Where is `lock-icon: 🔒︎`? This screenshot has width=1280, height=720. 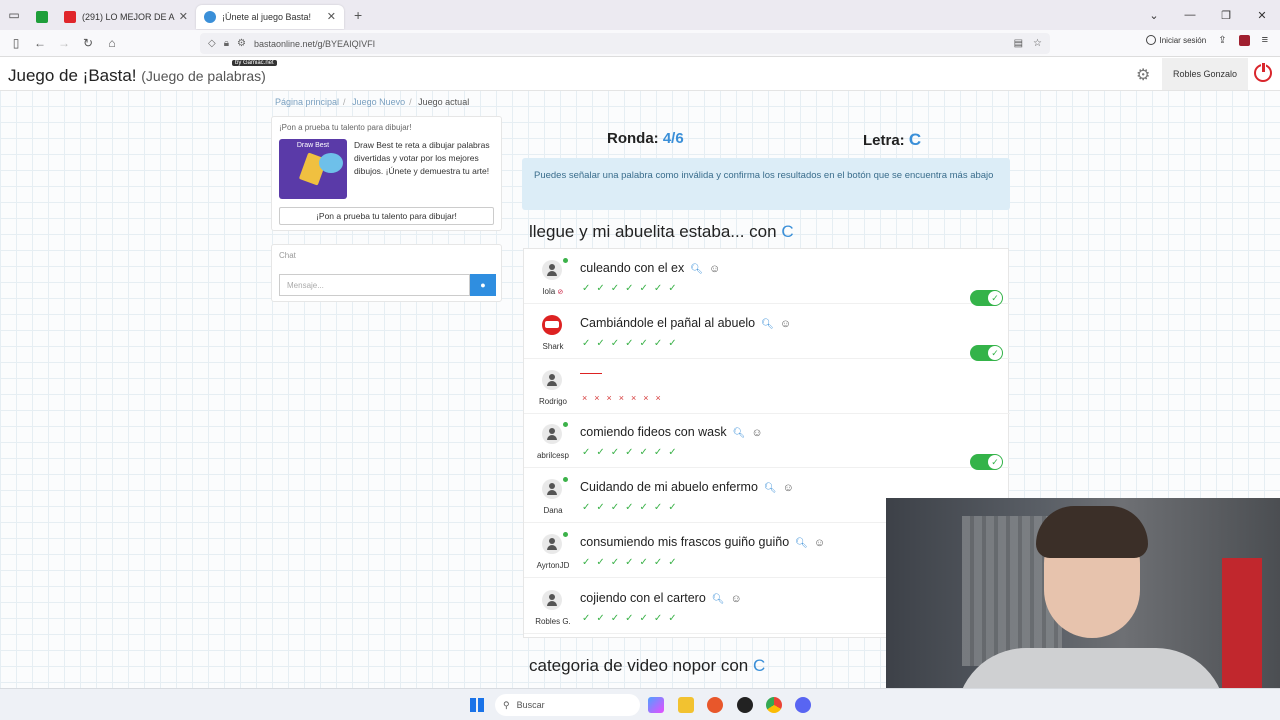 lock-icon: 🔒︎ is located at coordinates (226, 43).